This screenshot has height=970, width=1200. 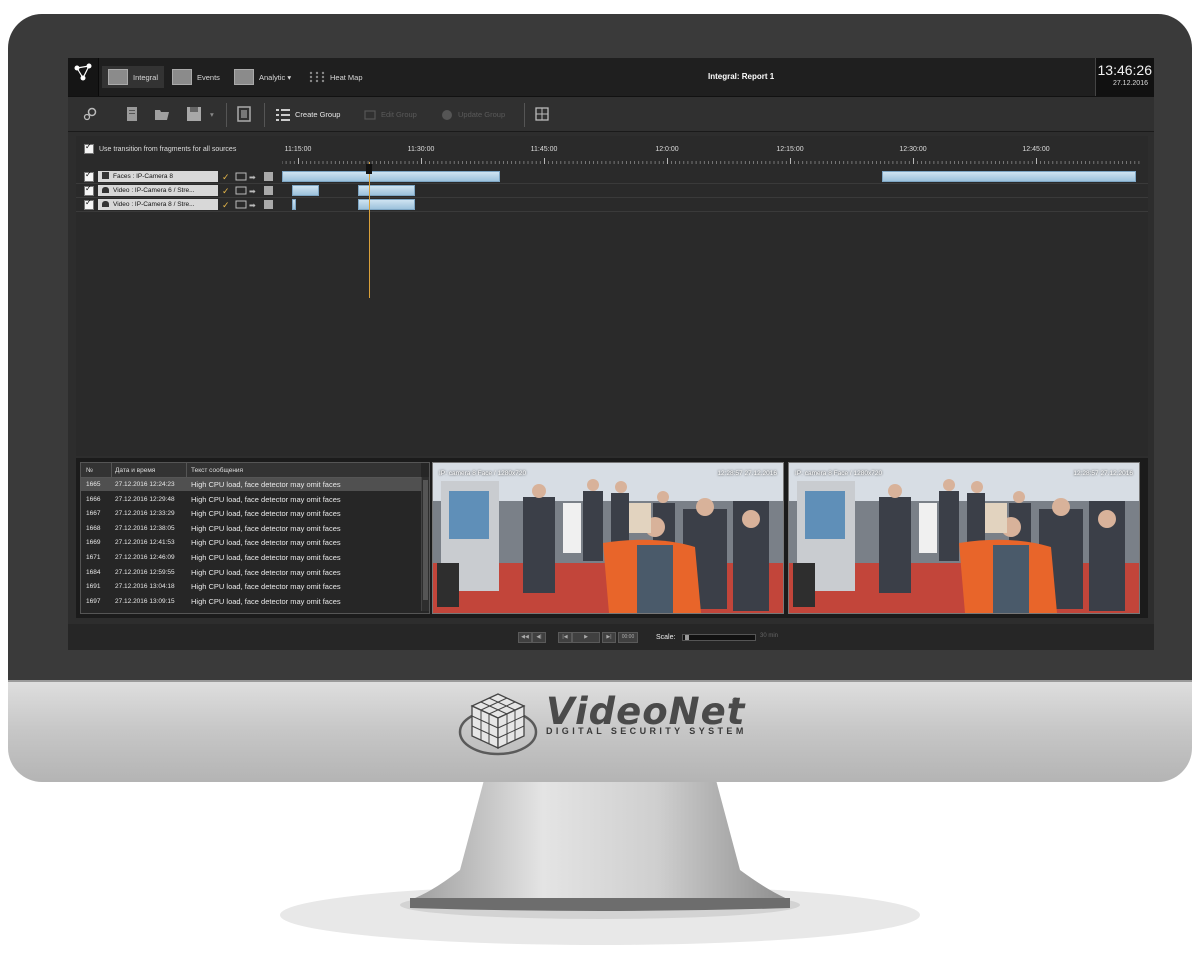 What do you see at coordinates (481, 114) in the screenshot?
I see `update-group-button: Update Group` at bounding box center [481, 114].